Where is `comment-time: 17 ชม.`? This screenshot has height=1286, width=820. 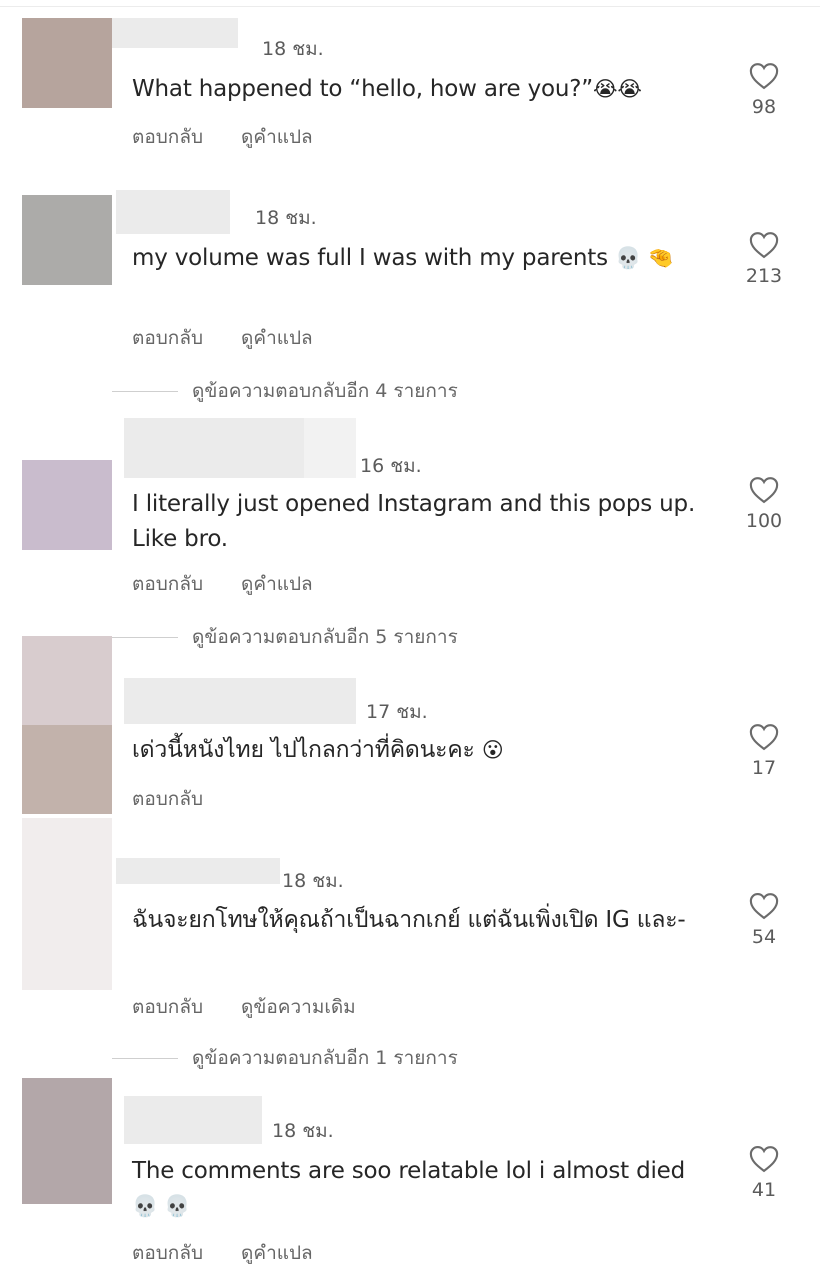 comment-time: 17 ชม. is located at coordinates (397, 712).